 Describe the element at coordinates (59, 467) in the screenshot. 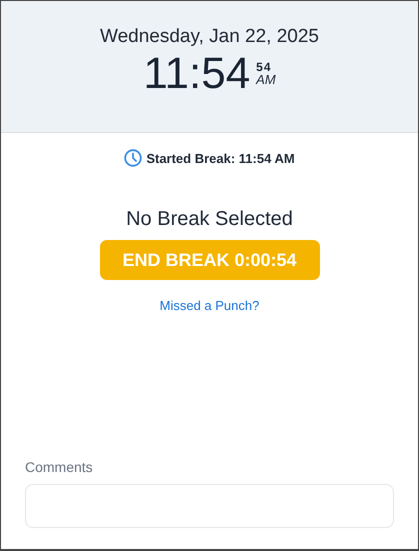

I see `comments-label: Comments` at that location.